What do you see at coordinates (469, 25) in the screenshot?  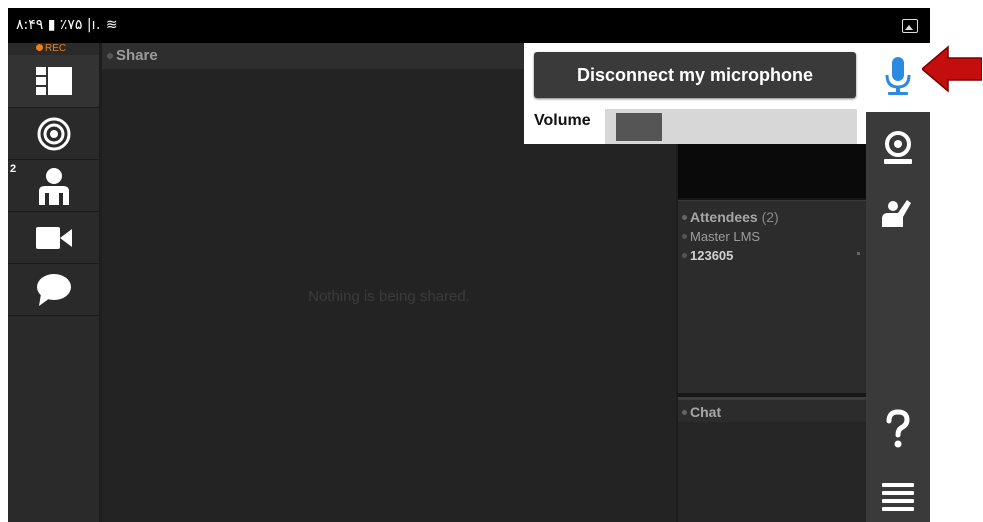 I see `status-bar: ۸:۴۹ ▮ ٪۷۵ |ı. ≋` at bounding box center [469, 25].